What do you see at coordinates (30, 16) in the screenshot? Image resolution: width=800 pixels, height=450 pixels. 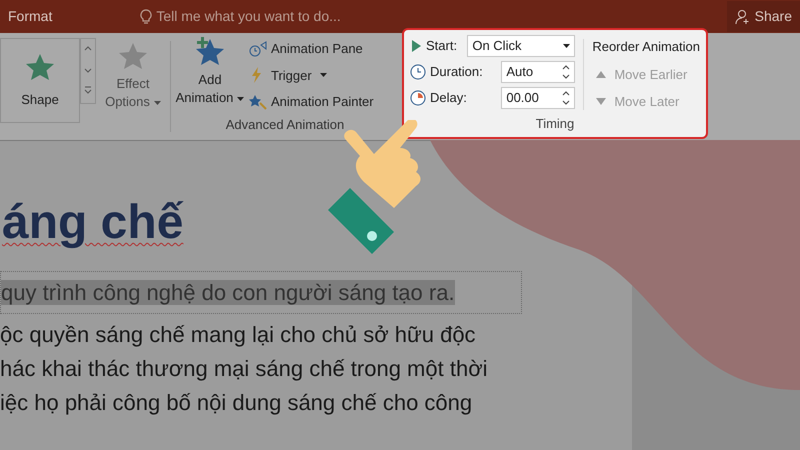 I see `format-tab: Format` at bounding box center [30, 16].